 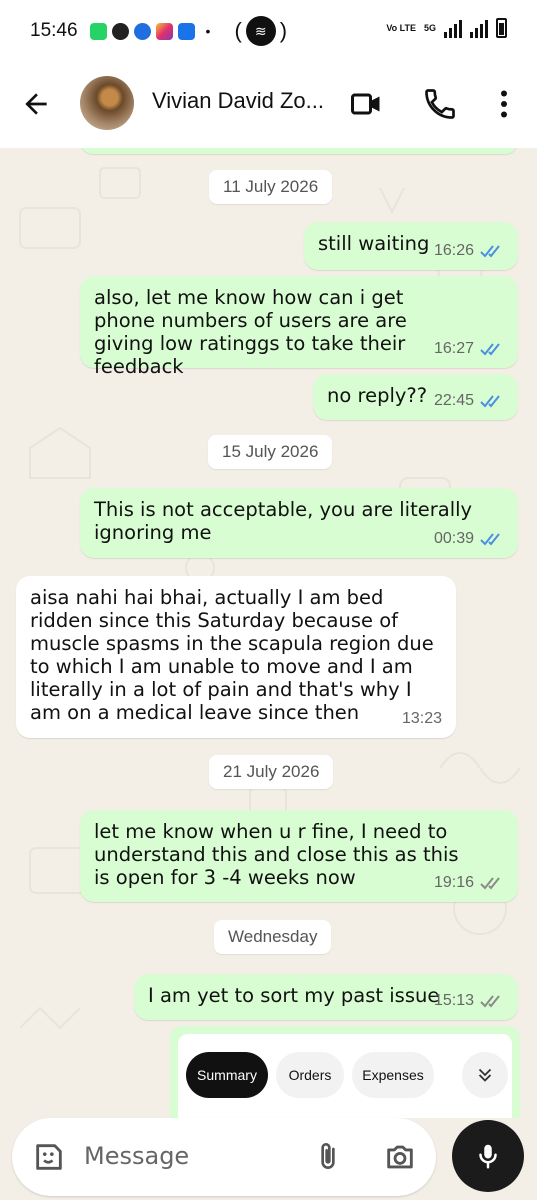 I want to click on message-meta: 00:39, so click(x=469, y=538).